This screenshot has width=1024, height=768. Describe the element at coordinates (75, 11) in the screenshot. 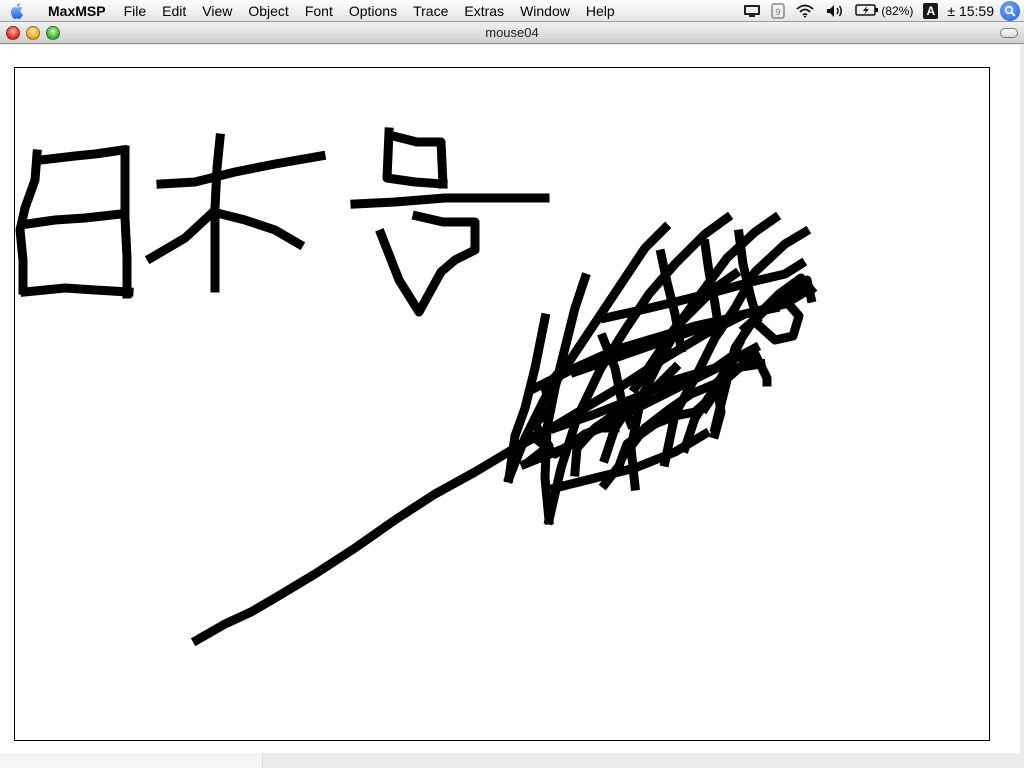

I see `app-menu: MaxMSP` at that location.